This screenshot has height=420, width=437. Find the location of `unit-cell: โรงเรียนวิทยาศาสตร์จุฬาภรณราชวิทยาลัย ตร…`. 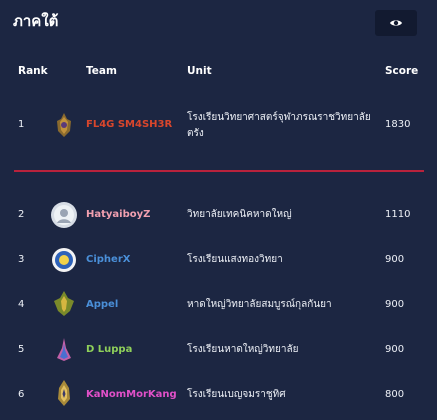

unit-cell: โรงเรียนวิทยาศาสตร์จุฬาภรณราชวิทยาลัย ตร… is located at coordinates (279, 125).